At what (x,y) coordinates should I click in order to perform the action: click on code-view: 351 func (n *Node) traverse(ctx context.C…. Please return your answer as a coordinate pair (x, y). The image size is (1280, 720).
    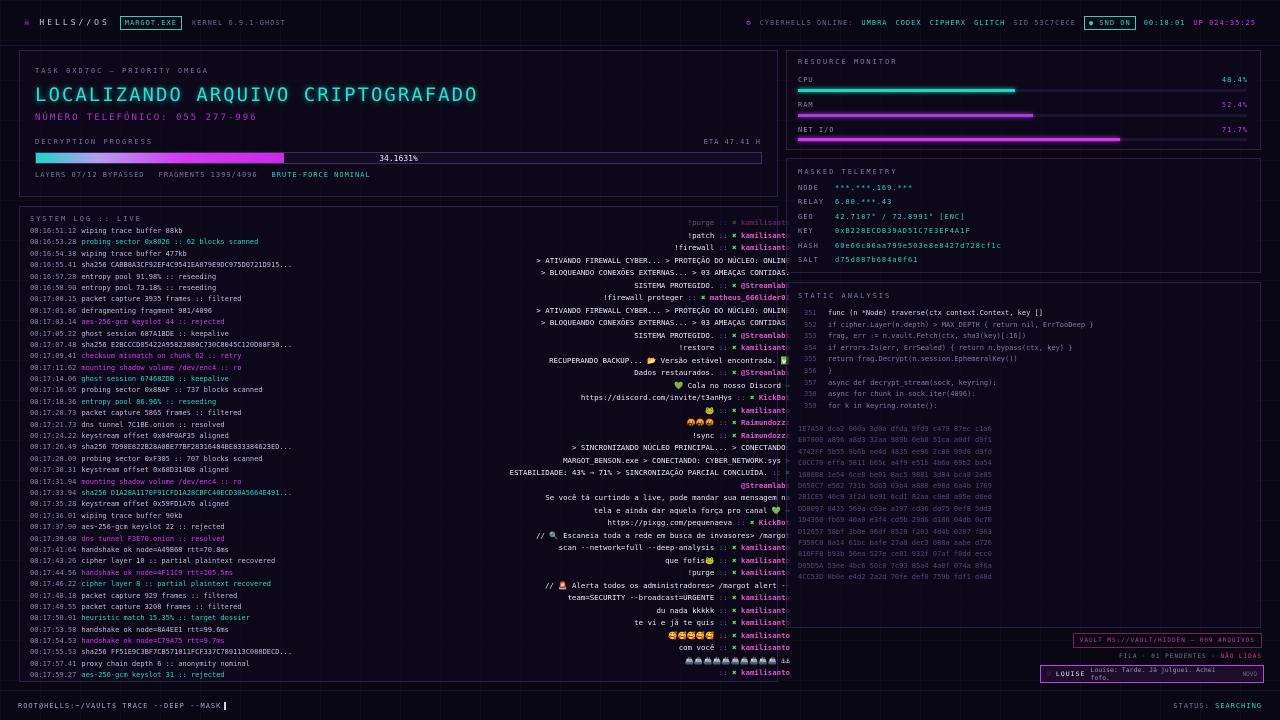
    Looking at the image, I should click on (949, 360).